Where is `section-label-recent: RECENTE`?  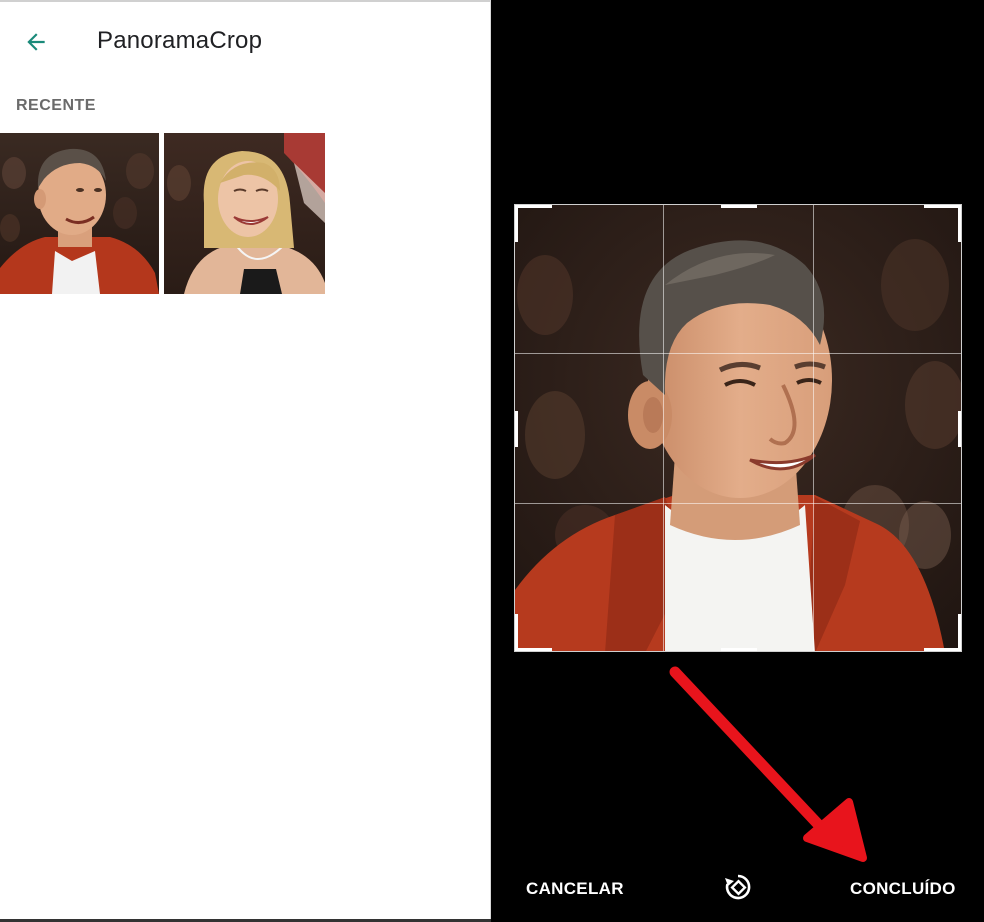
section-label-recent: RECENTE is located at coordinates (56, 105).